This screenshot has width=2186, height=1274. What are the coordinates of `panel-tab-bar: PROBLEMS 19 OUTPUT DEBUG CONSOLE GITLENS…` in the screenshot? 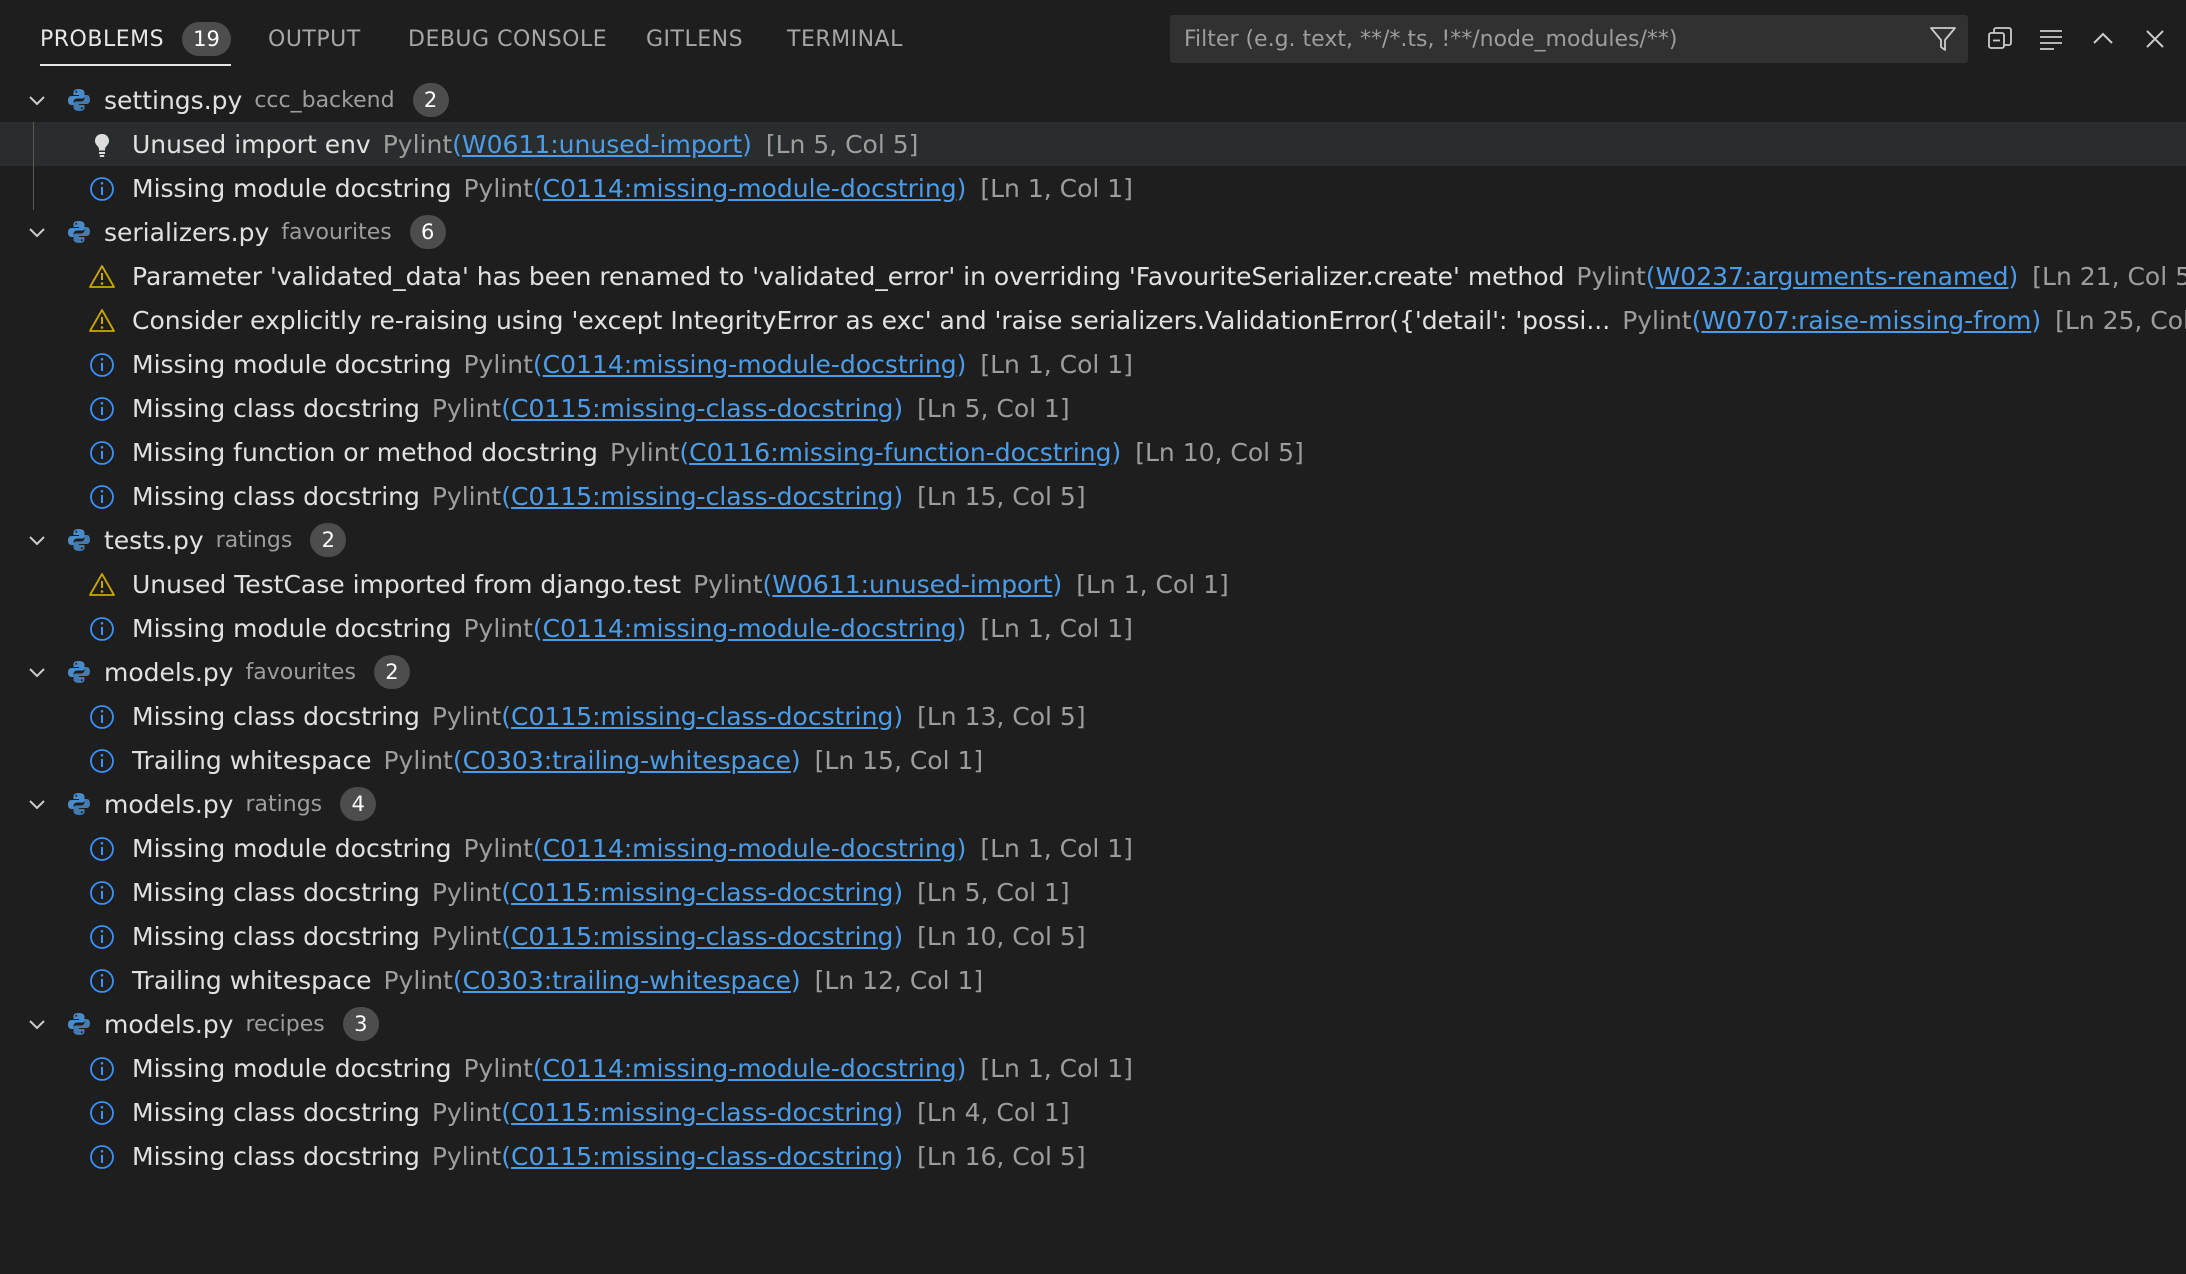 It's located at (1093, 39).